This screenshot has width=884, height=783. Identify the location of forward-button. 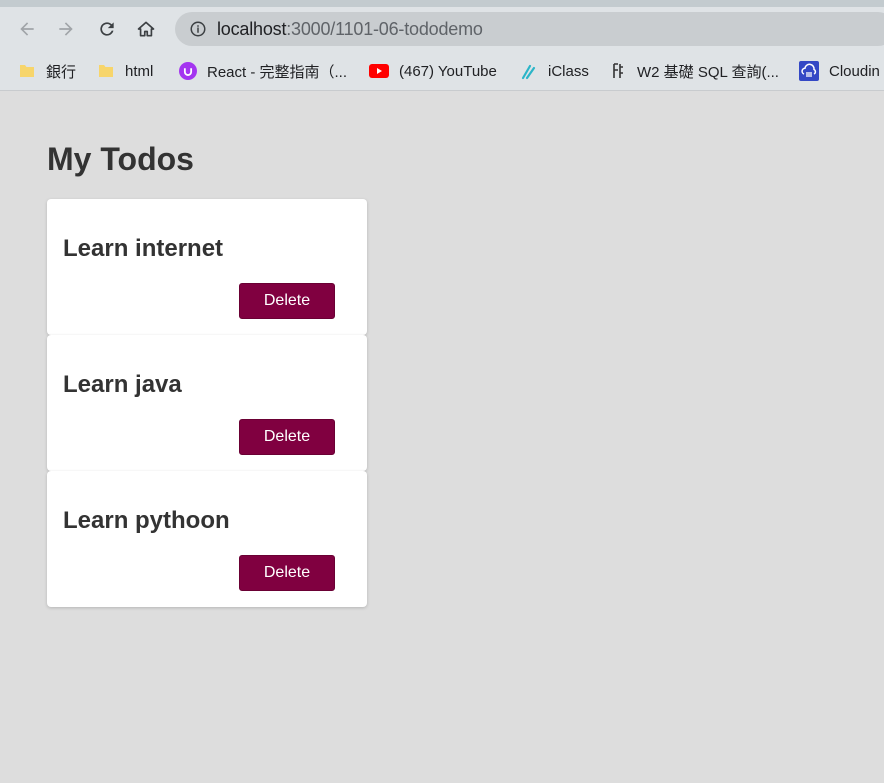
(66, 29).